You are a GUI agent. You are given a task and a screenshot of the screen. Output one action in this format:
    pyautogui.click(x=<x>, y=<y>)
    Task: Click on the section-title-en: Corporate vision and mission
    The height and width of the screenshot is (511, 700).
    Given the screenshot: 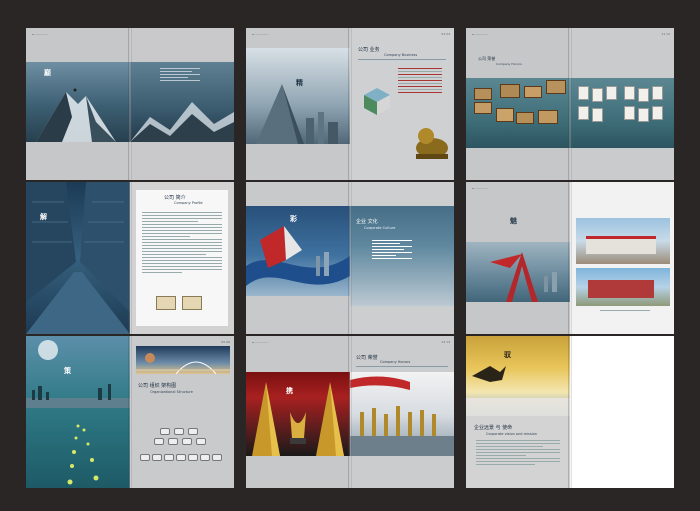 What is the action you would take?
    pyautogui.click(x=511, y=434)
    